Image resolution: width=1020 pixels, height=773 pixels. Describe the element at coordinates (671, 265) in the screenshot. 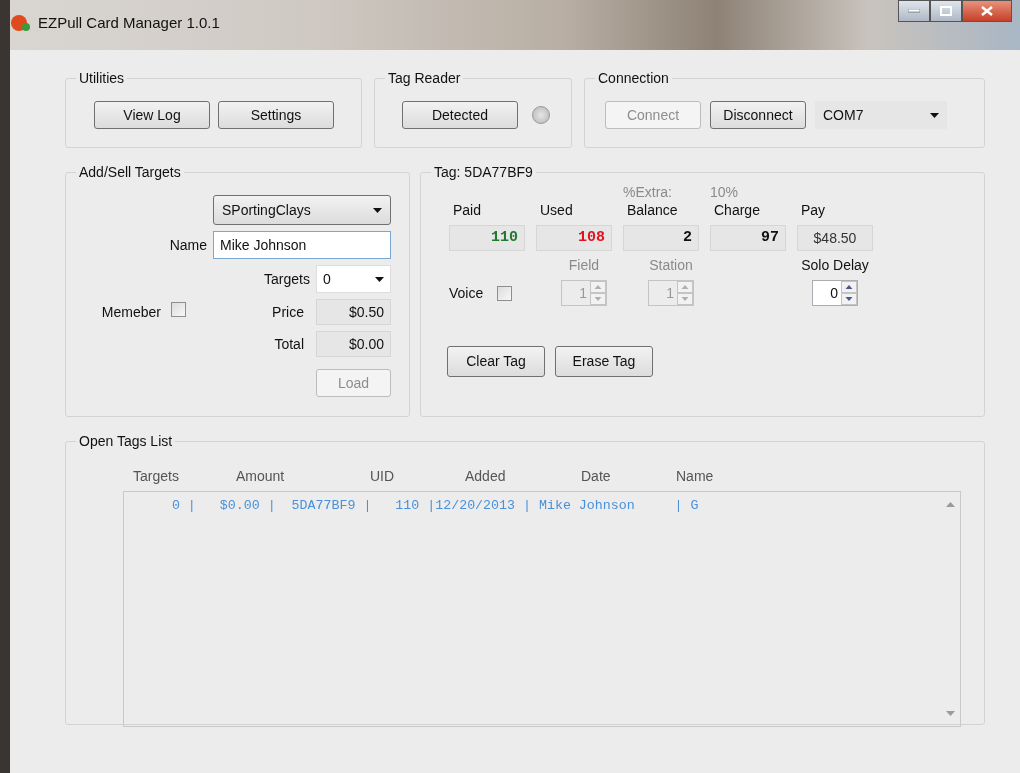

I see `spinner-label: Station` at that location.